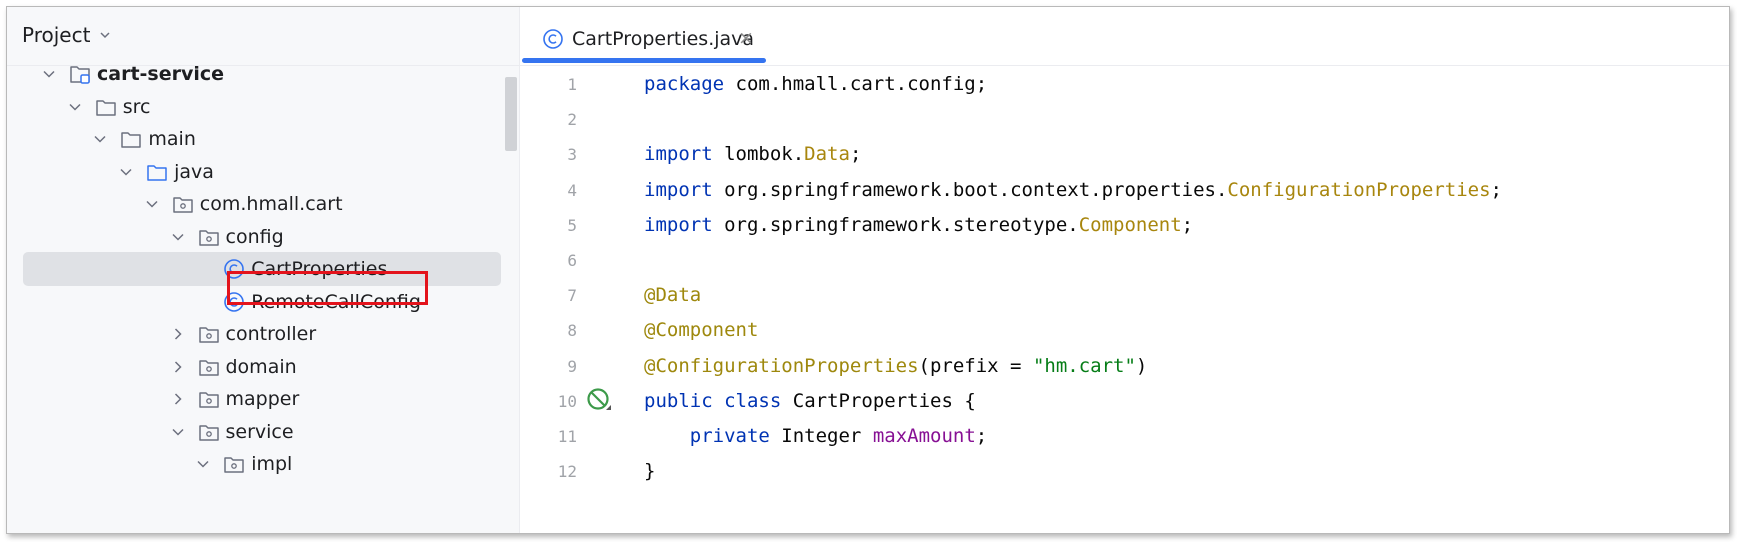 The width and height of the screenshot is (1737, 542). What do you see at coordinates (924, 436) in the screenshot?
I see `code-token: maxAmount` at bounding box center [924, 436].